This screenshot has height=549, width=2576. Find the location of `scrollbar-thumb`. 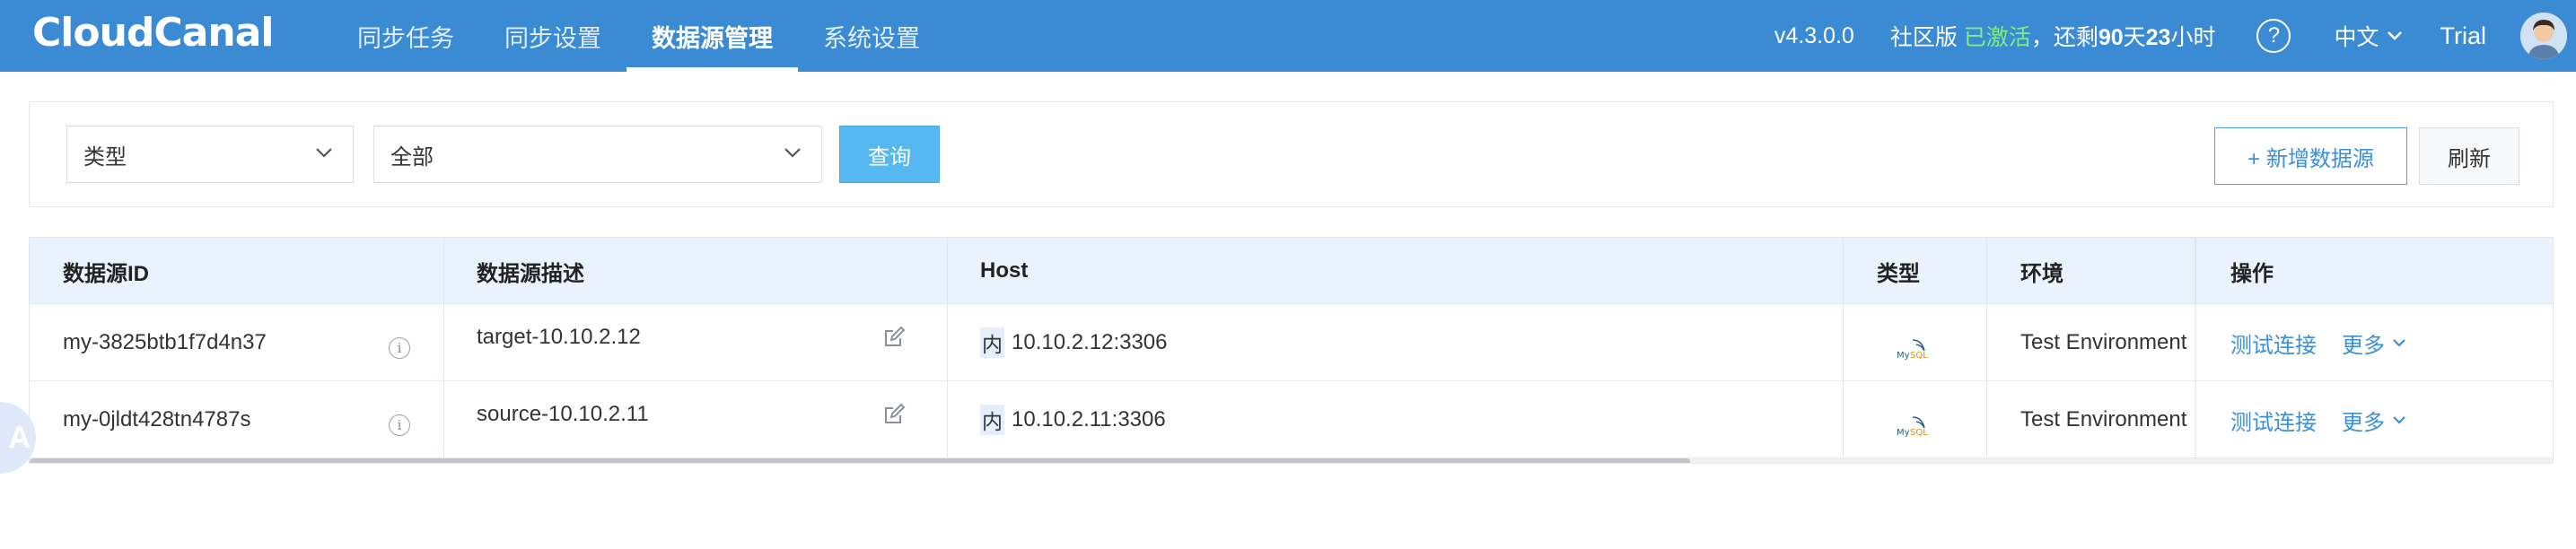

scrollbar-thumb is located at coordinates (860, 460).